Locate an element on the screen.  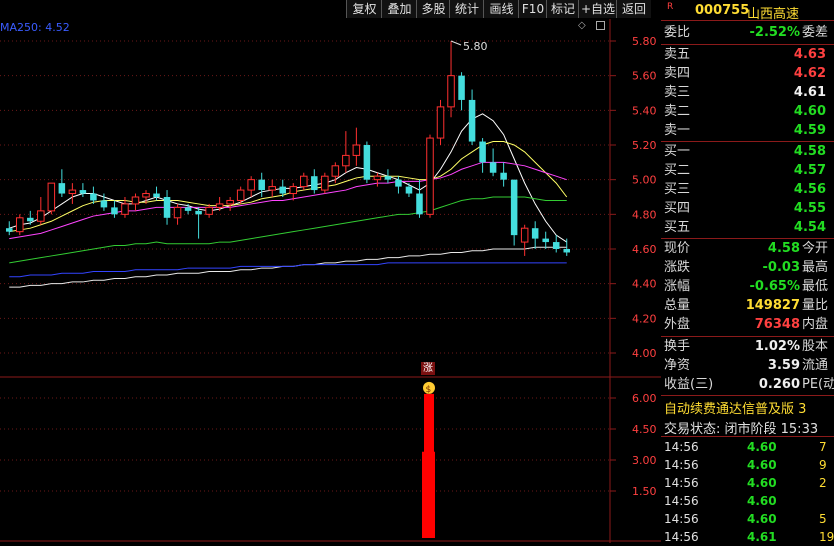
toolbar-button-7: +自选 is located at coordinates (597, 9).